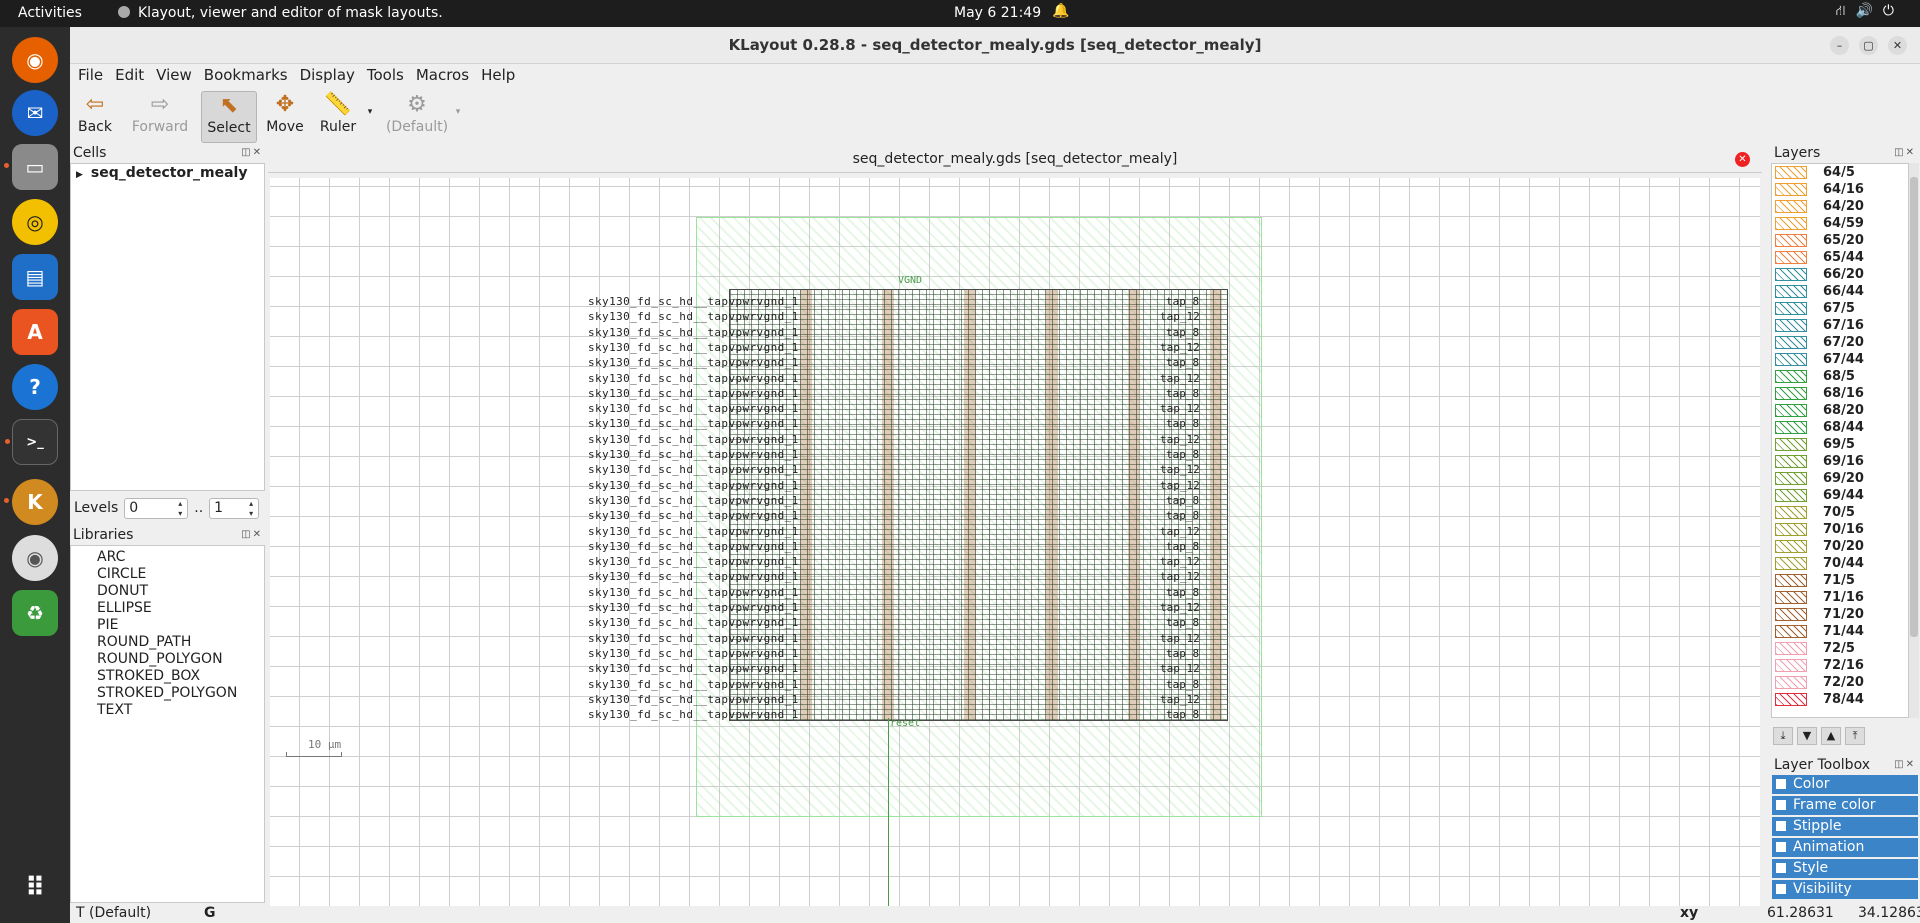  Describe the element at coordinates (1840, 563) in the screenshot. I see `layer-item: 70/44` at that location.